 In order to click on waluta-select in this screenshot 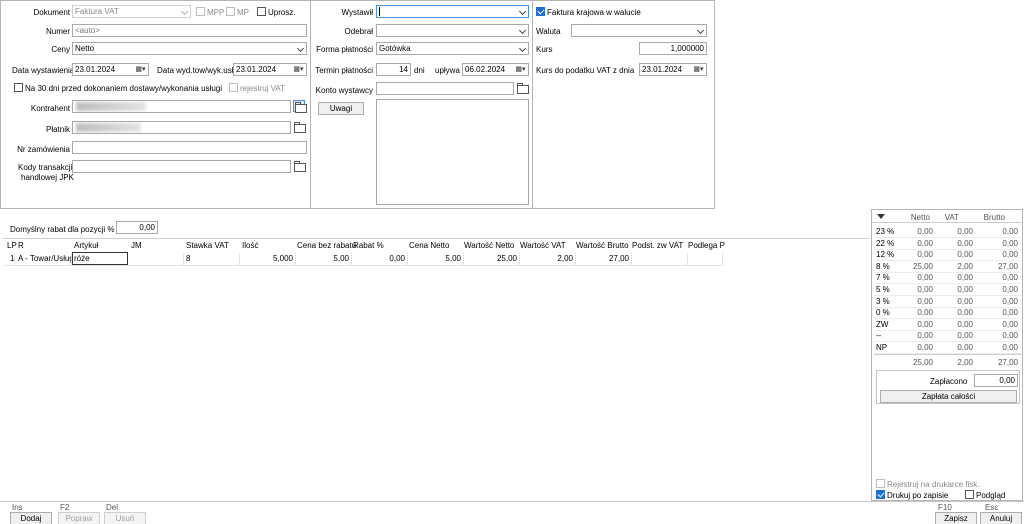, I will do `click(639, 30)`.